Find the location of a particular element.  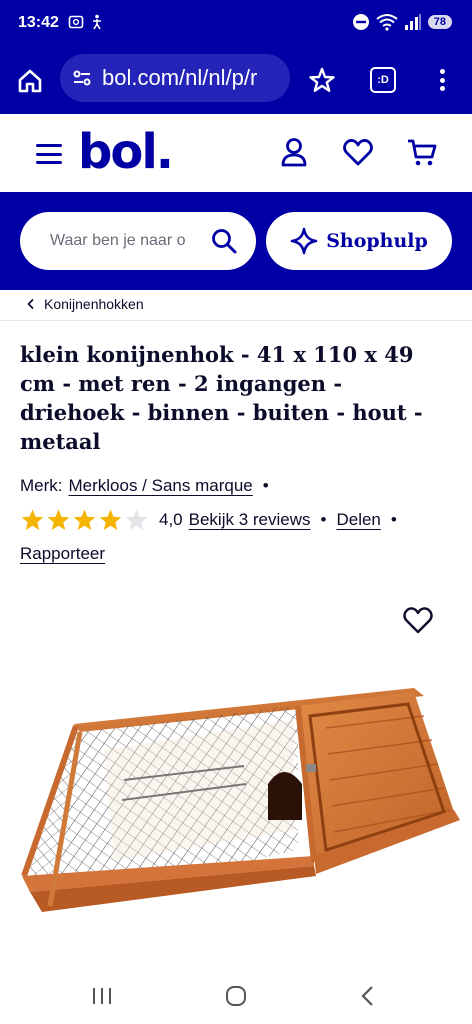

report-link: Rapporteer is located at coordinates (62, 554).